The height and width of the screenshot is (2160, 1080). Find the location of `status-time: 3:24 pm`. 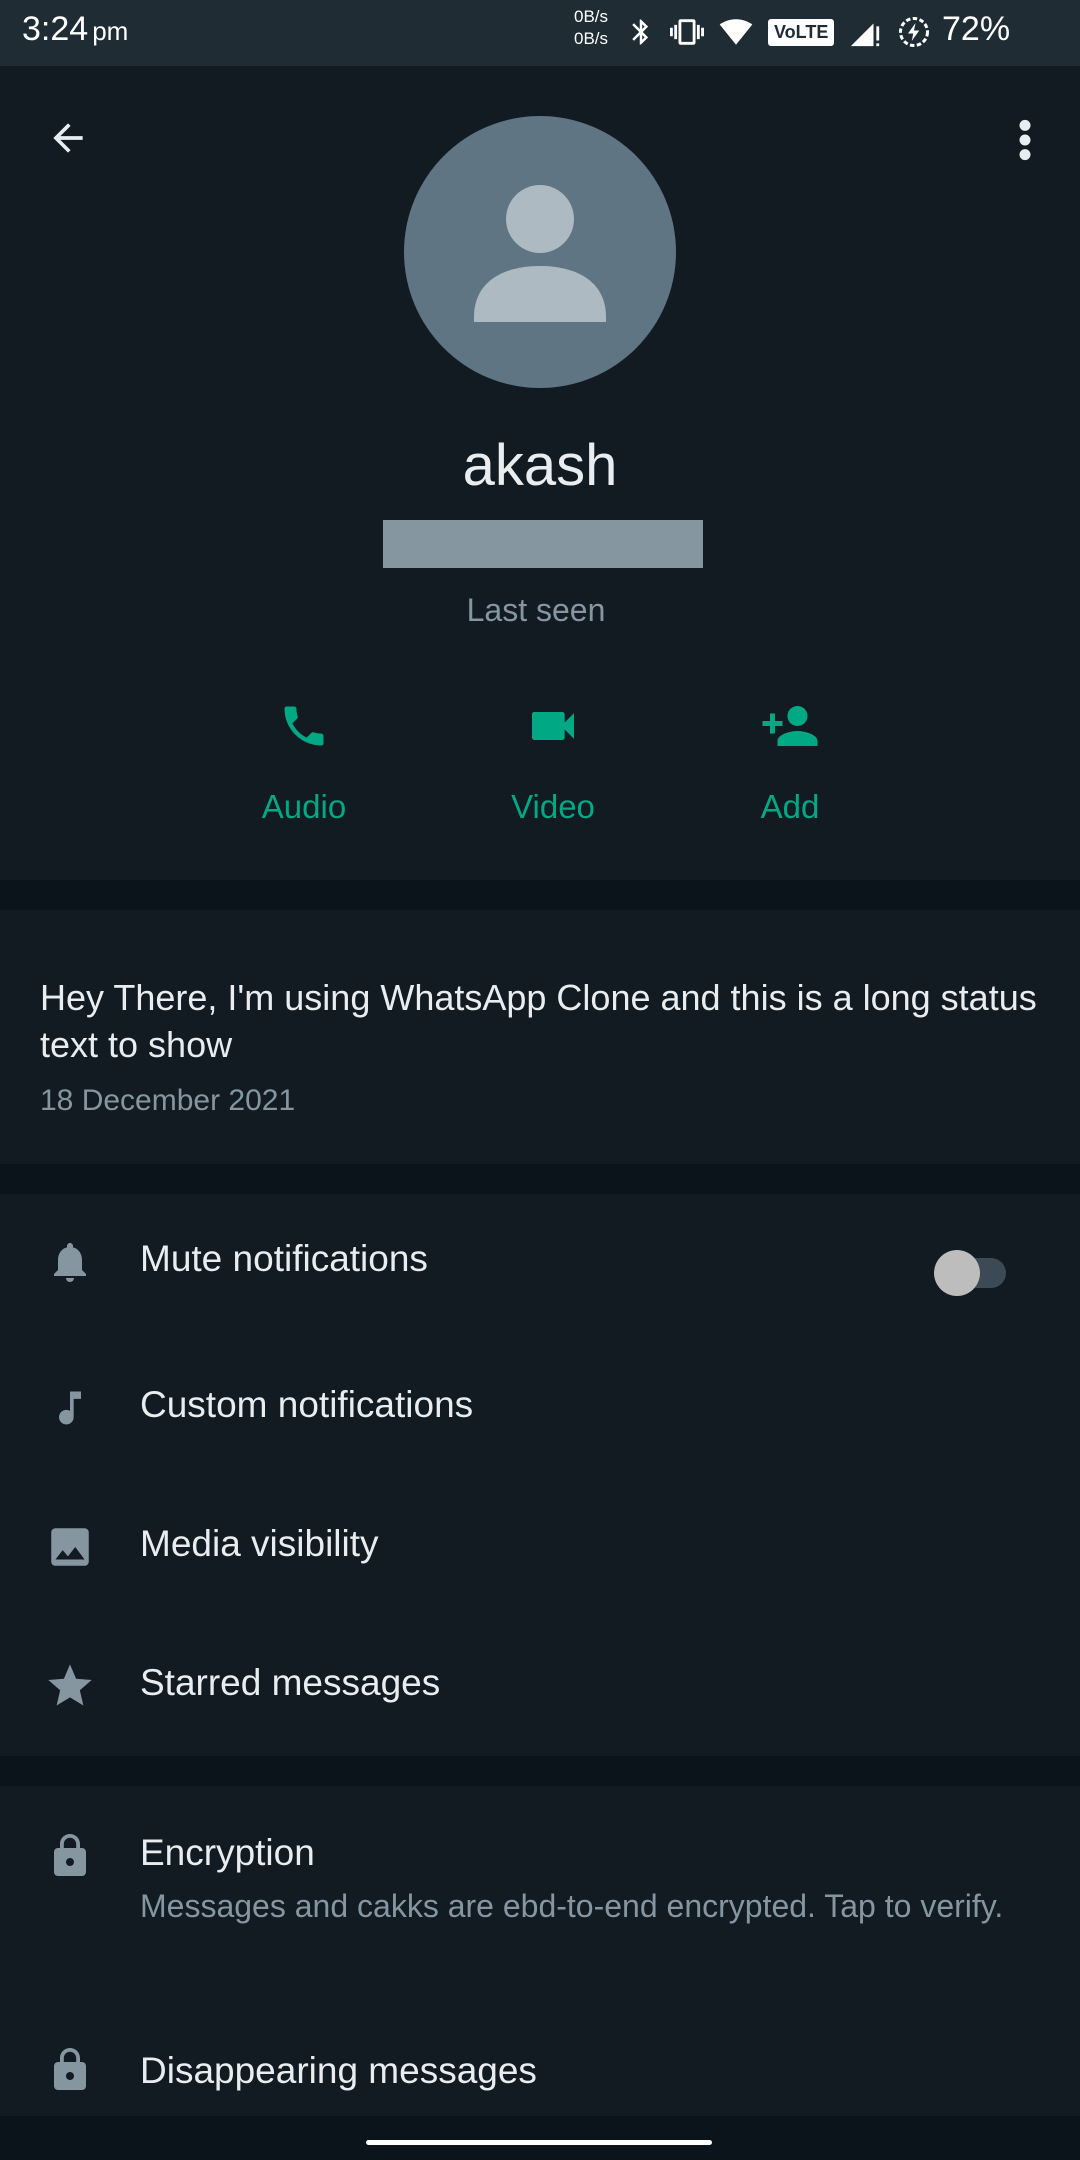

status-time: 3:24 pm is located at coordinates (75, 29).